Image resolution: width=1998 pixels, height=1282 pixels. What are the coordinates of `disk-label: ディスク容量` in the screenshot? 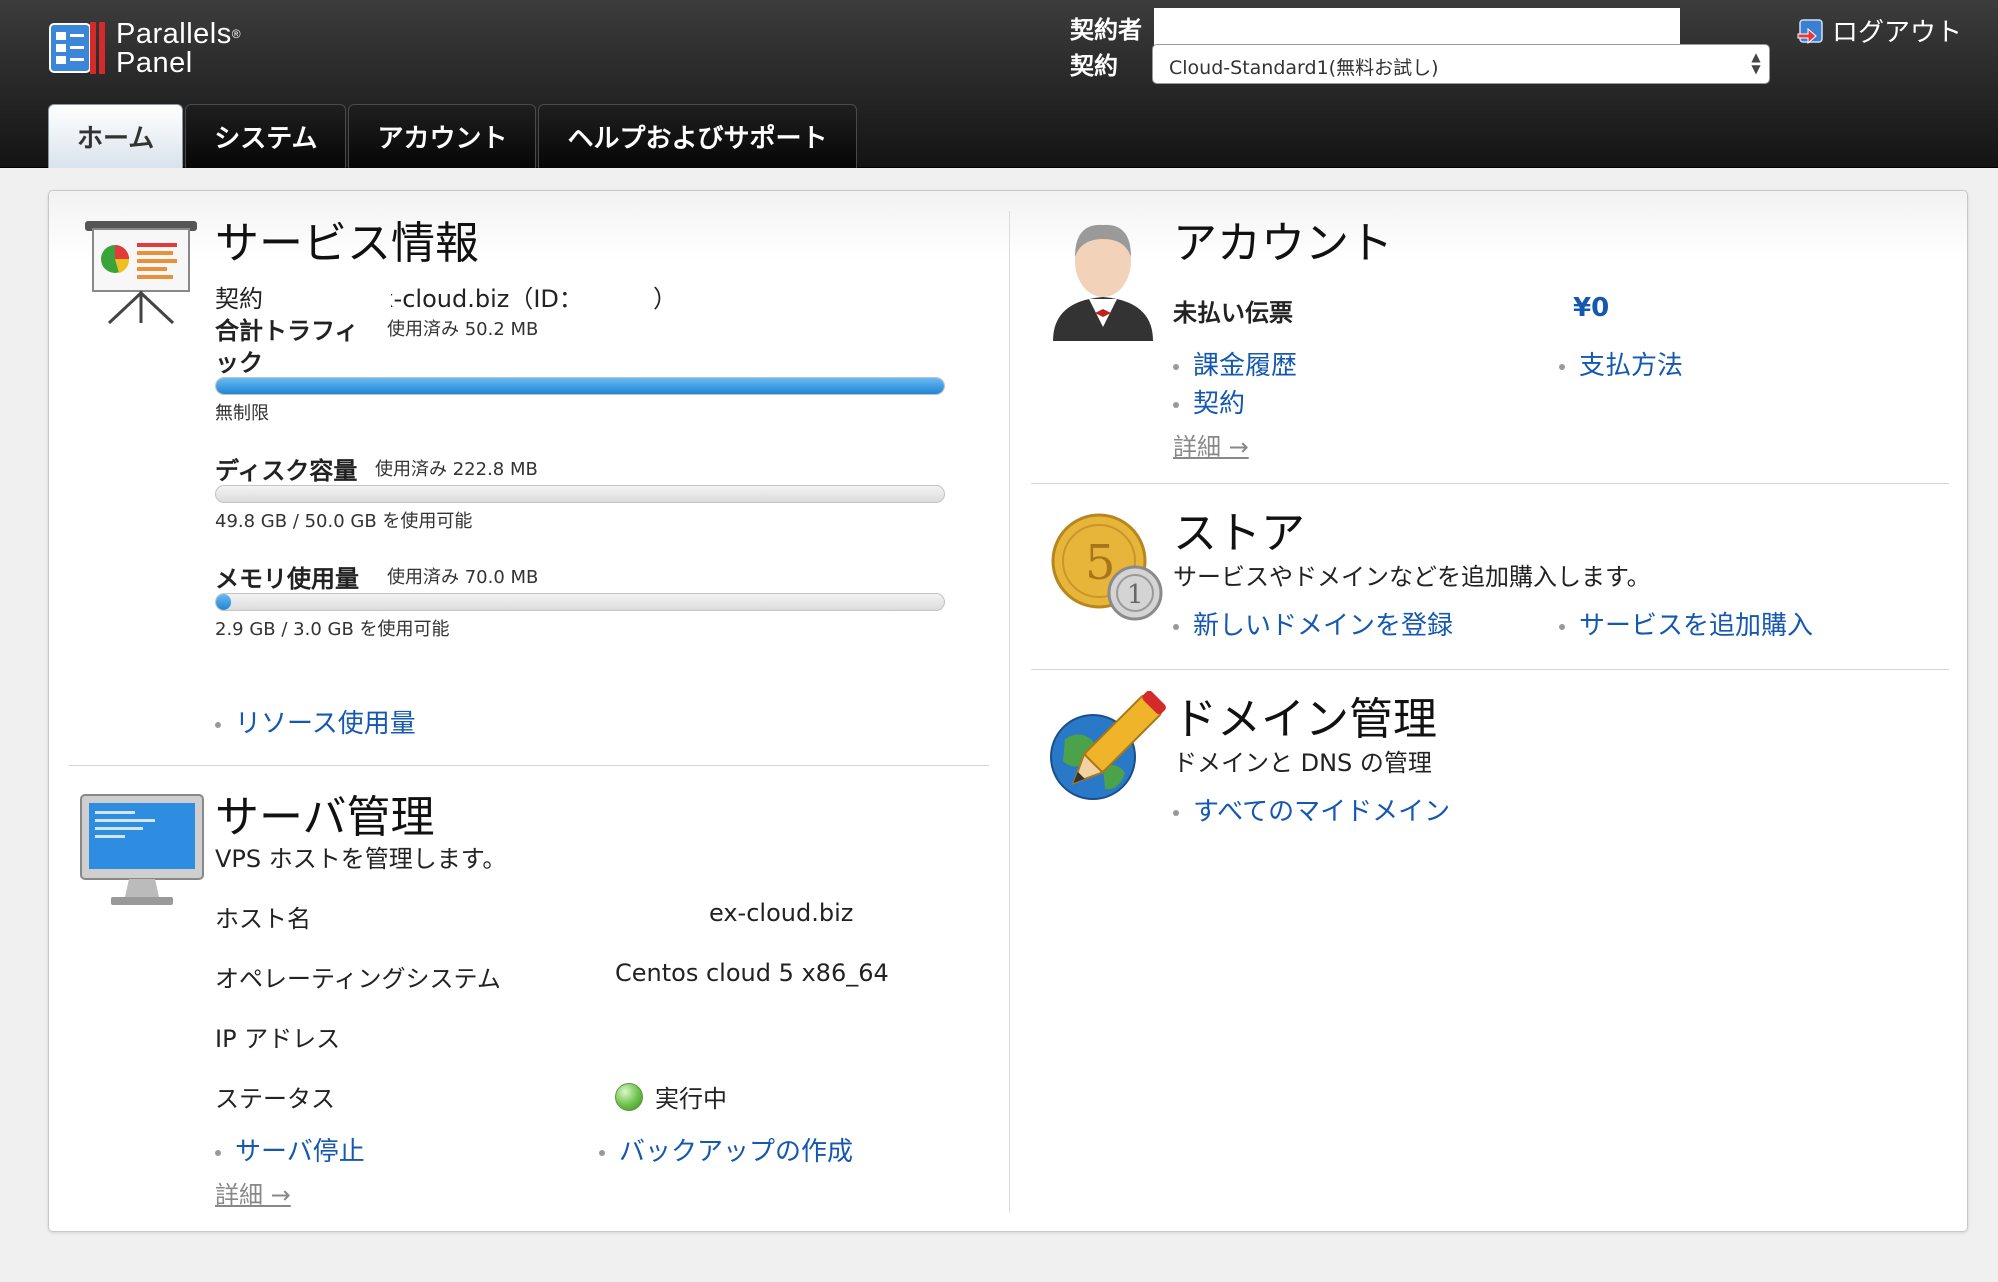 It's located at (286, 471).